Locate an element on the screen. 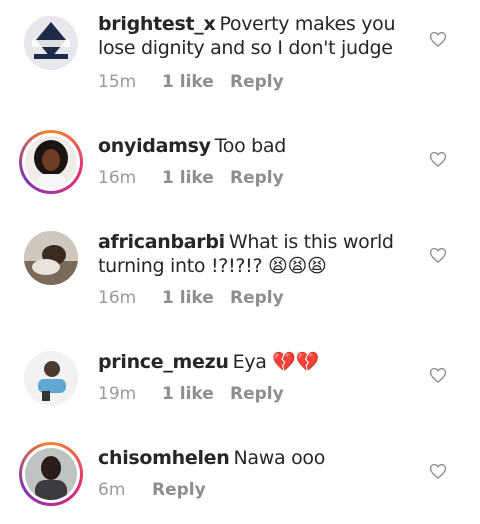 The height and width of the screenshot is (524, 480). comment-text: prince_mezu Eya 💔💔 is located at coordinates (248, 362).